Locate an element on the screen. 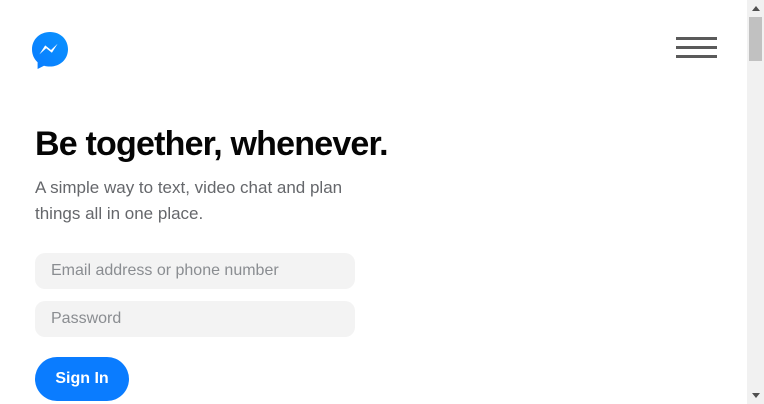 This screenshot has height=404, width=764. scroll-up-arrow-icon is located at coordinates (755, 8).